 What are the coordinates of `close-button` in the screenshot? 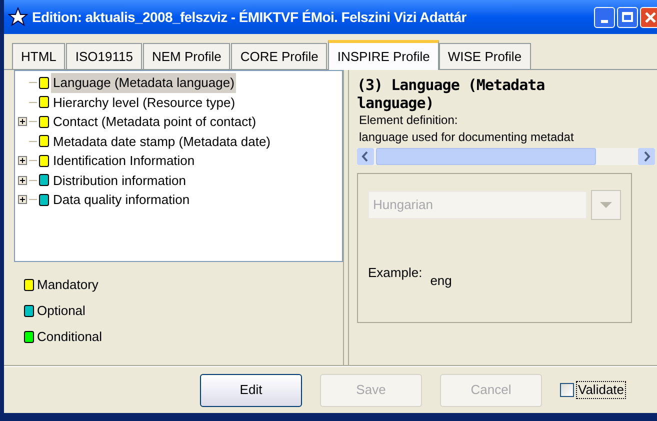 It's located at (648, 17).